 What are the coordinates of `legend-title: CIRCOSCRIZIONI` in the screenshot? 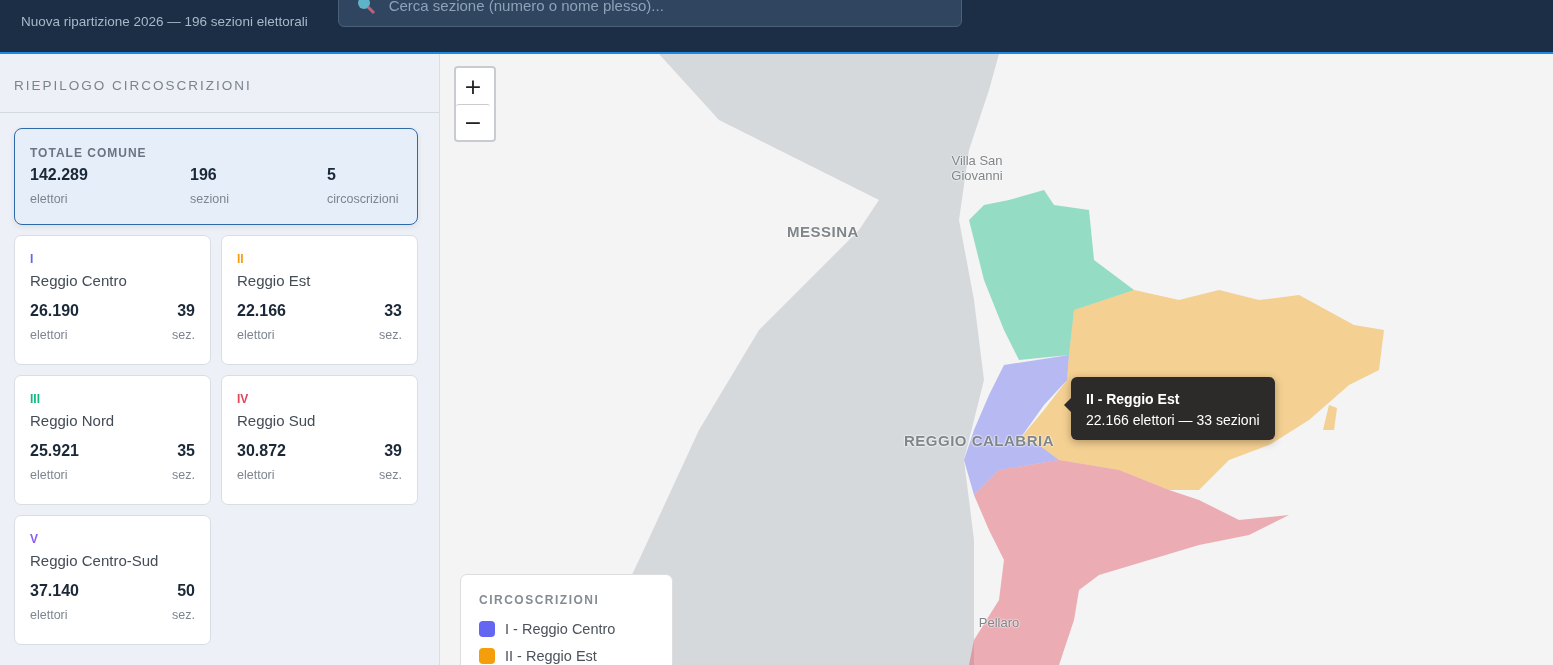 It's located at (540, 600).